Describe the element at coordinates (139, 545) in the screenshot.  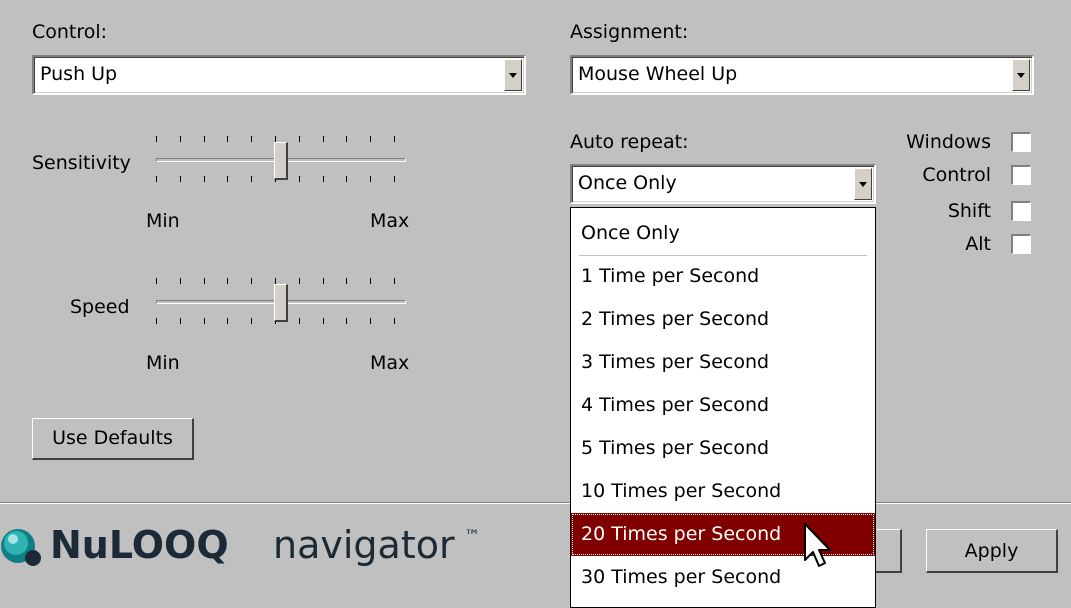
I see `logo-brand-text: NuLOOQ` at that location.